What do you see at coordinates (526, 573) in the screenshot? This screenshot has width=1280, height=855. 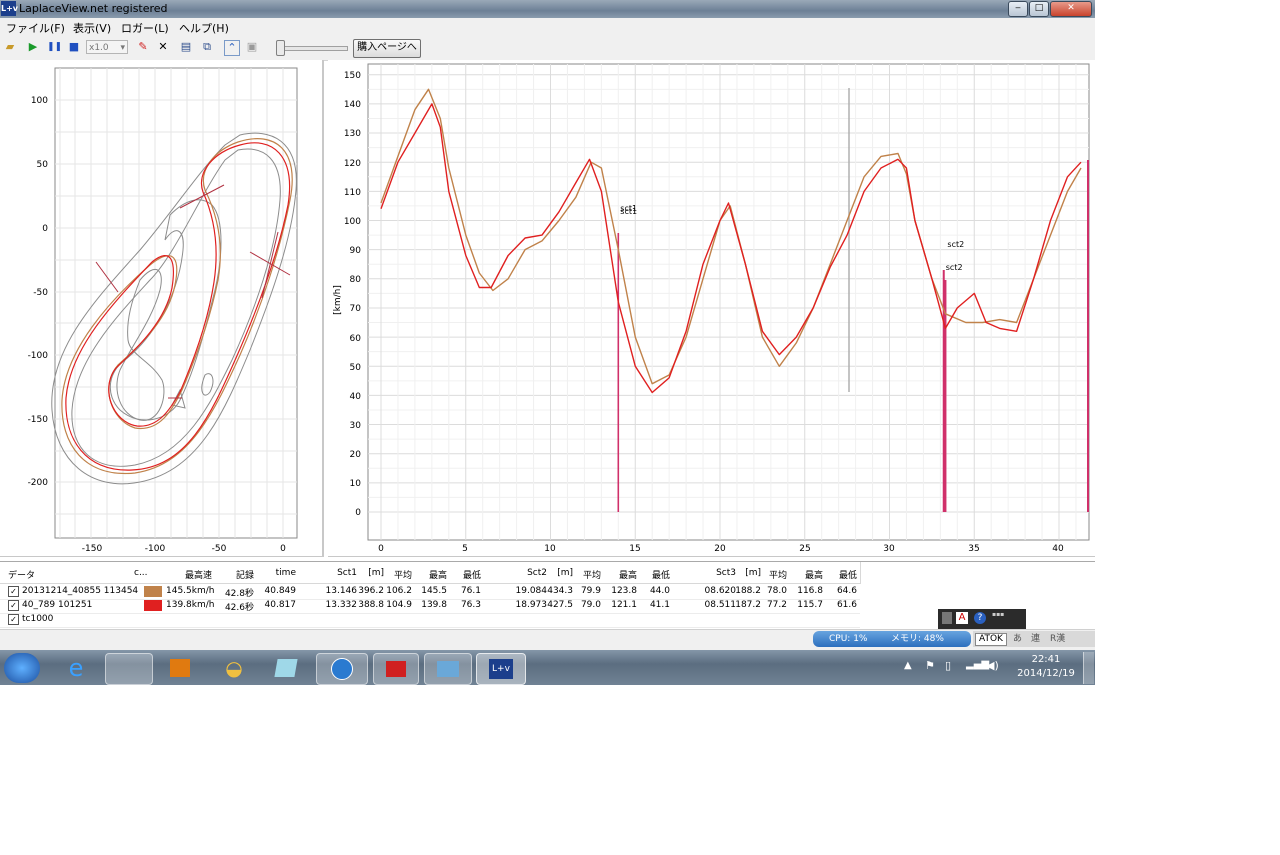 I see `column-header: Sct2` at bounding box center [526, 573].